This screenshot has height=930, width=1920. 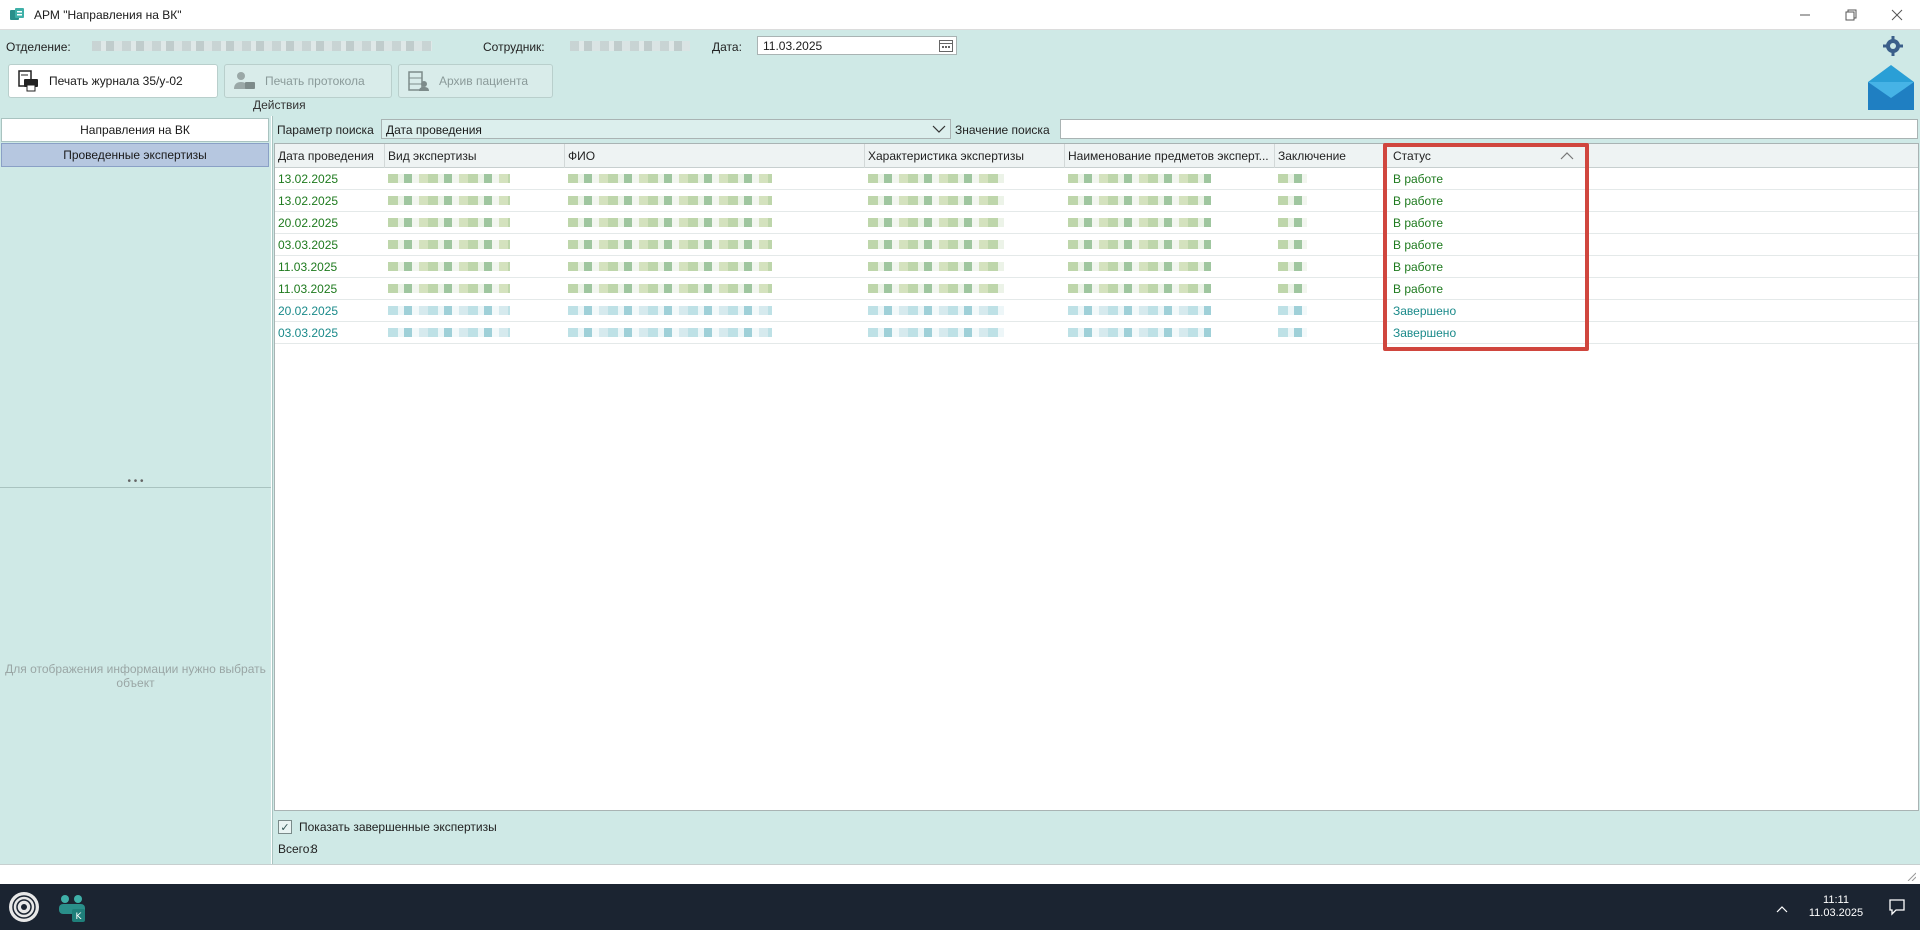 I want to click on total-value: 8, so click(x=314, y=849).